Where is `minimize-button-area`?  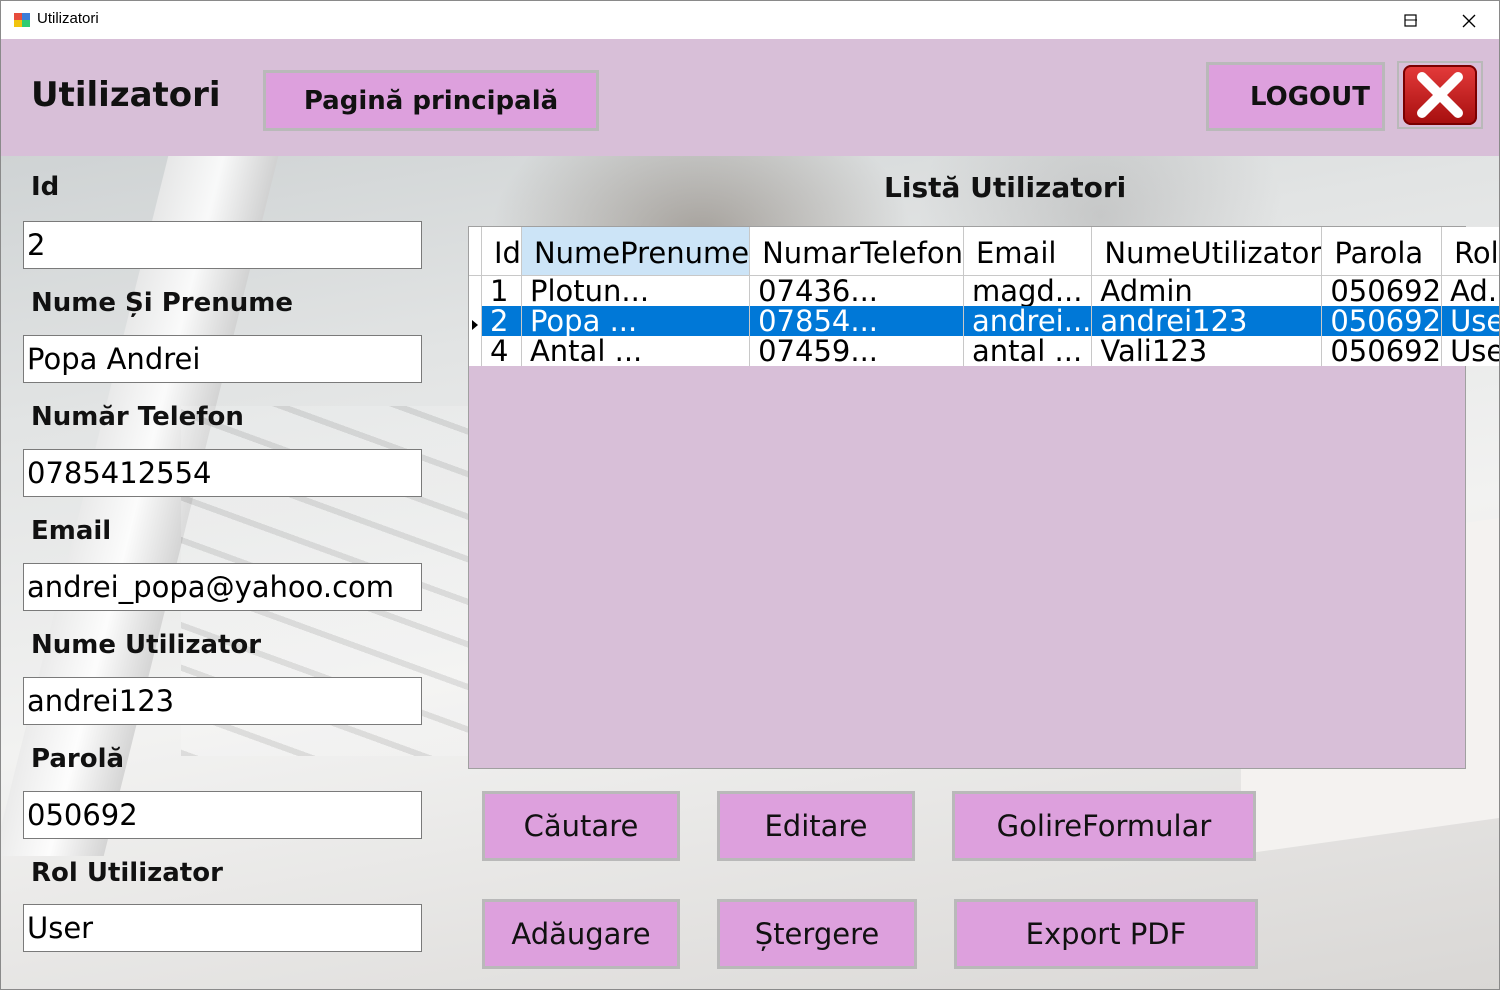 minimize-button-area is located at coordinates (1354, 20).